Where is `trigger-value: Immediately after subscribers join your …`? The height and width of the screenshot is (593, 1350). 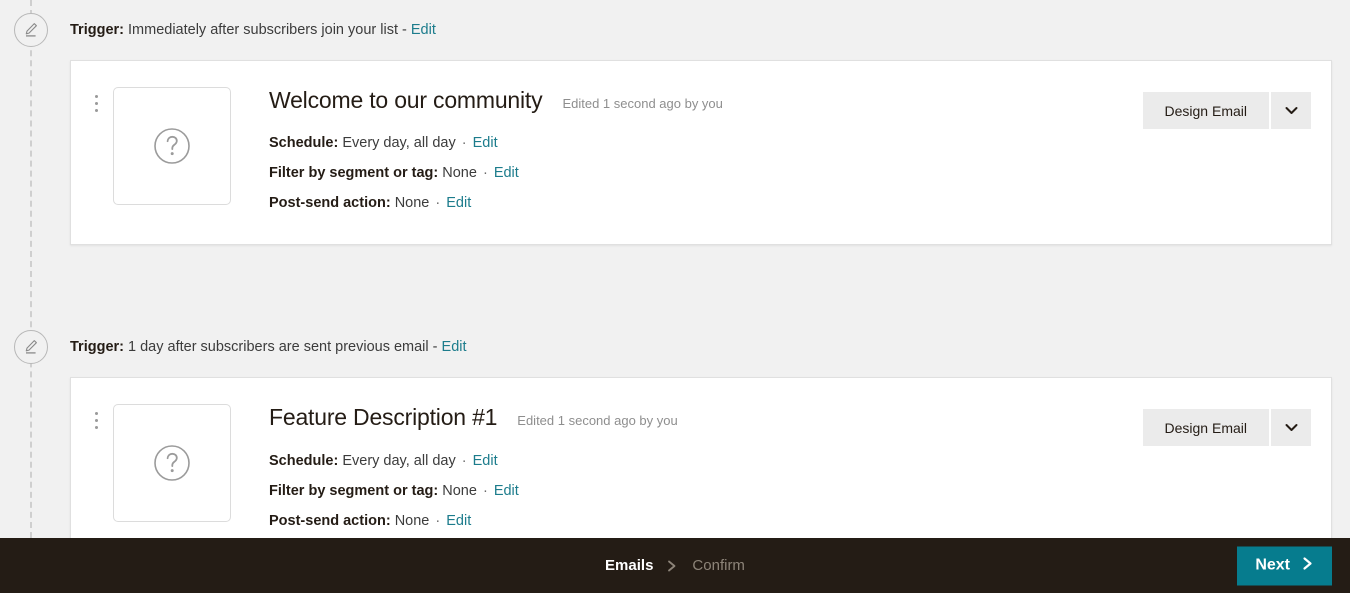
trigger-value: Immediately after subscribers join your … is located at coordinates (263, 29).